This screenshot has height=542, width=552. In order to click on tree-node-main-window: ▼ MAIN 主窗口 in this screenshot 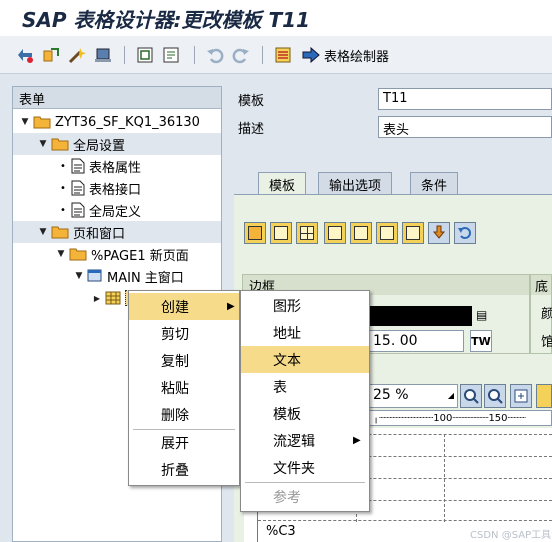, I will do `click(117, 276)`.